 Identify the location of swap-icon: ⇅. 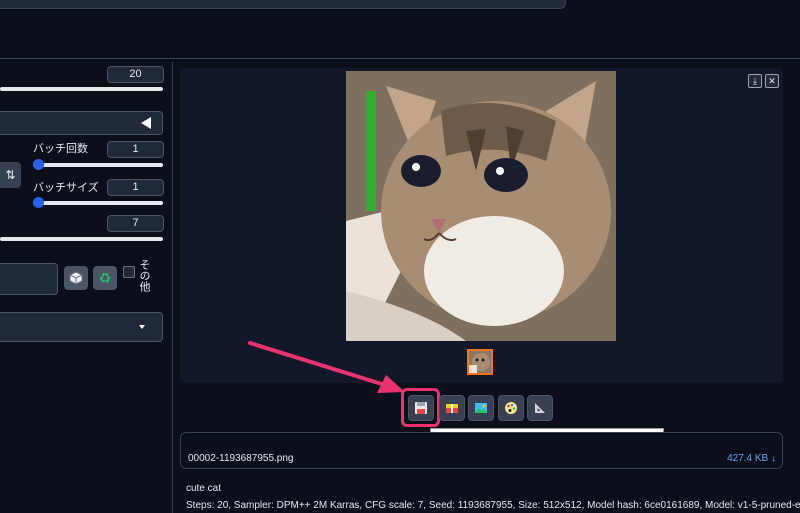
(10, 175).